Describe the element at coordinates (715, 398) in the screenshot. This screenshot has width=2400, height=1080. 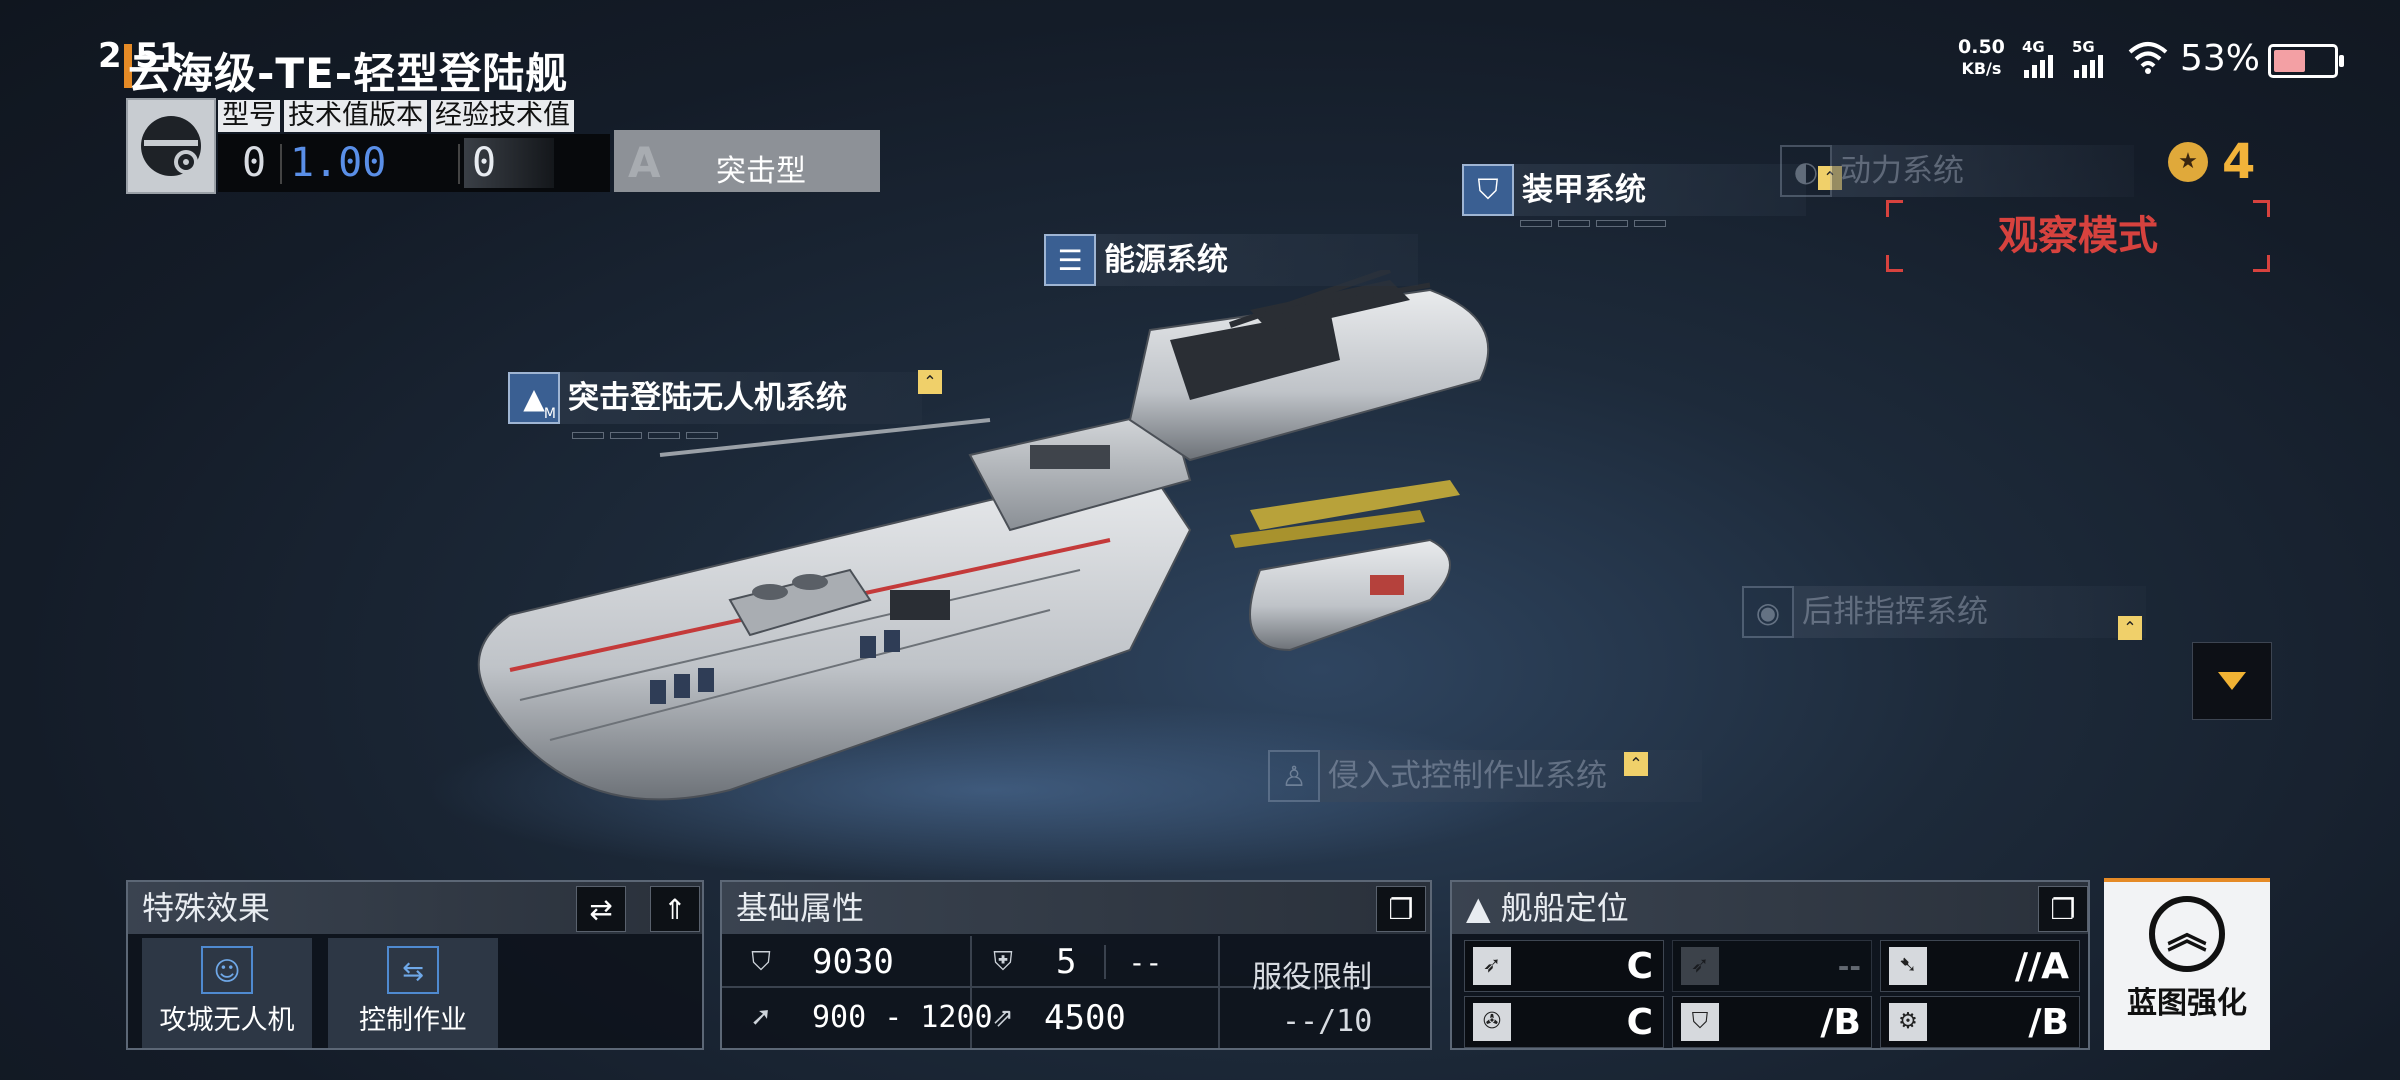
I see `drone-system-callout: ▲ M 突击登陆无人机系统` at that location.